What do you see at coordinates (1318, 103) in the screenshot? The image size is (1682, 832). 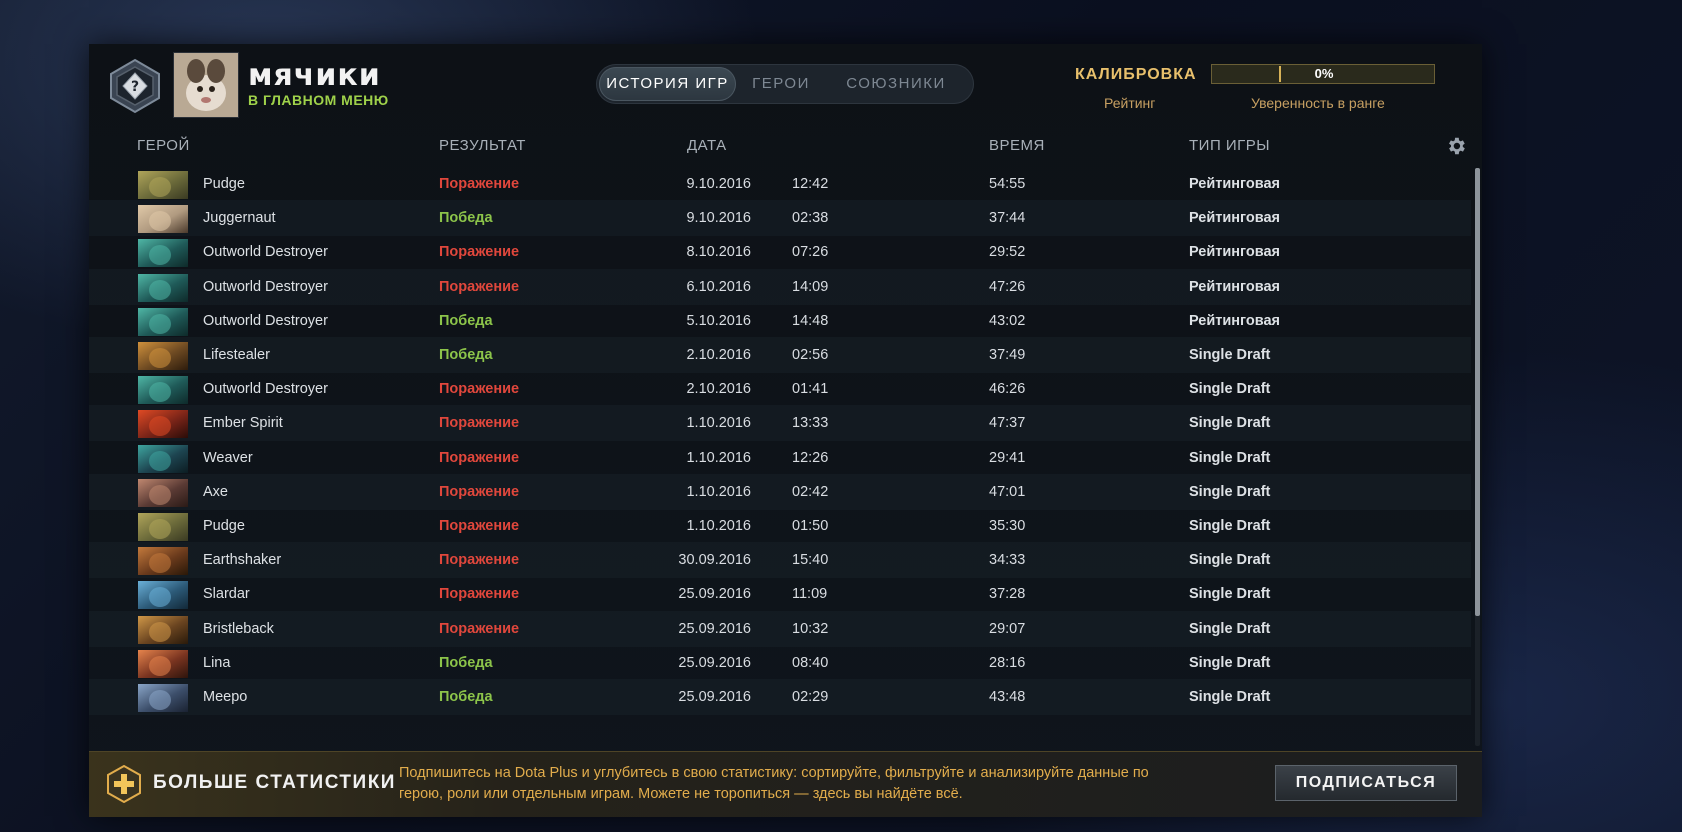 I see `confidence-label: Уверенность в ранге` at bounding box center [1318, 103].